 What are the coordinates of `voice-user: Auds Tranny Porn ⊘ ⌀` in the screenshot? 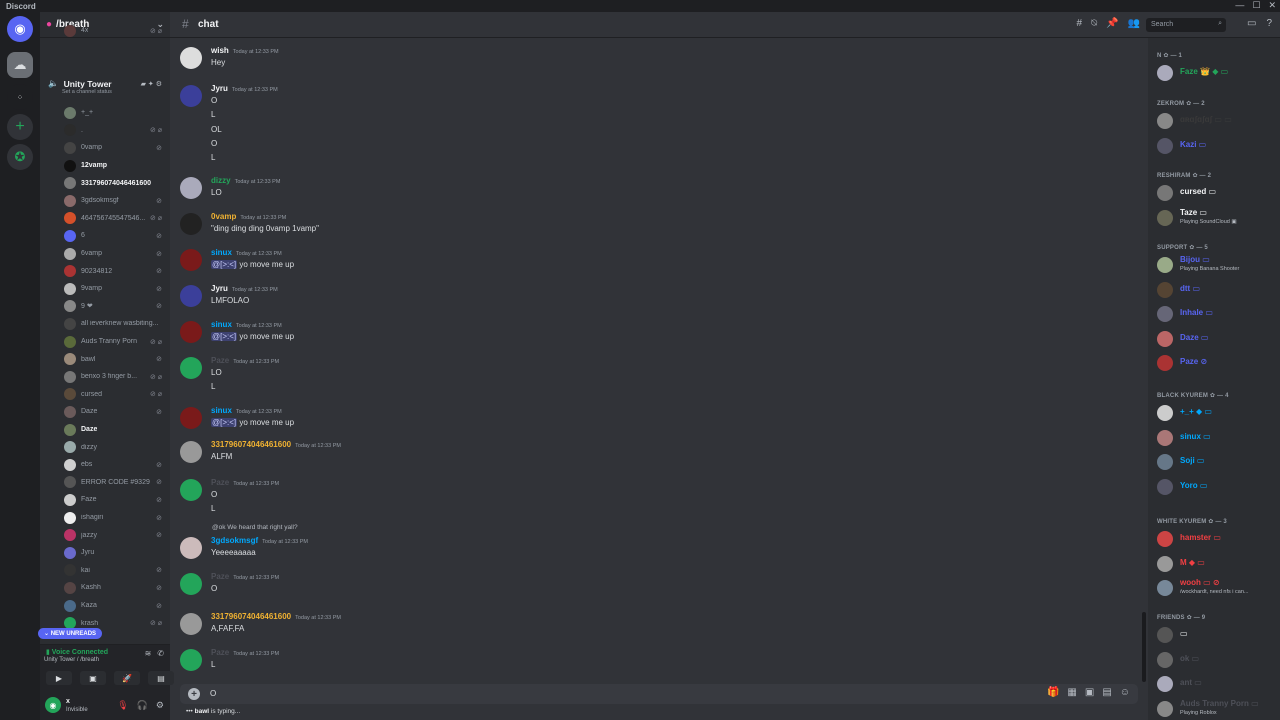 It's located at (105, 342).